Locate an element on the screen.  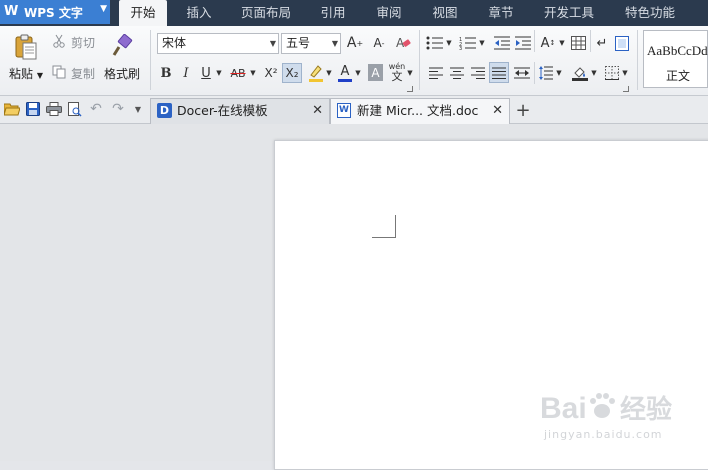
open-folder-icon is located at coordinates (12, 109).